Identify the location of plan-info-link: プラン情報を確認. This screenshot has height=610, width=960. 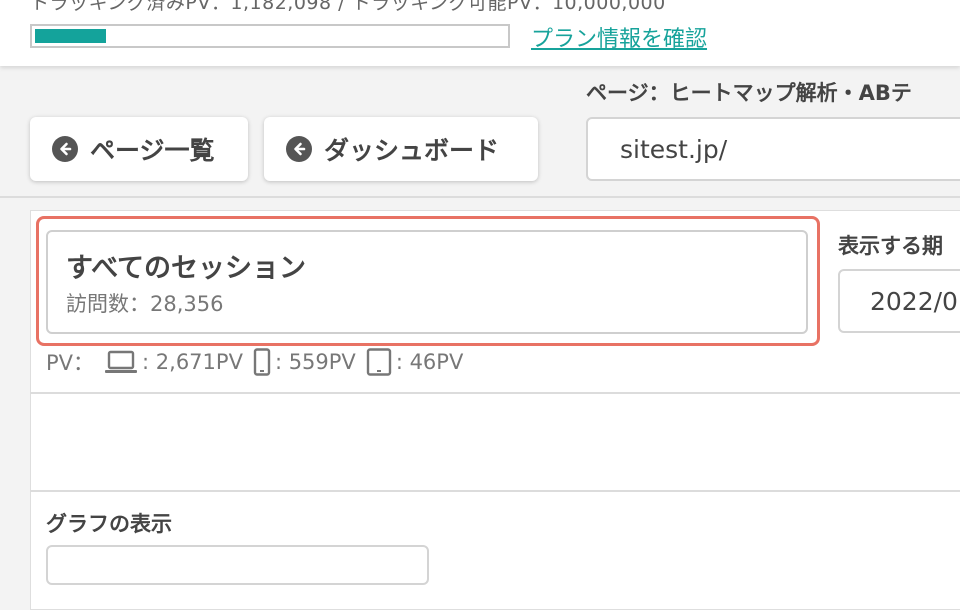
(619, 37).